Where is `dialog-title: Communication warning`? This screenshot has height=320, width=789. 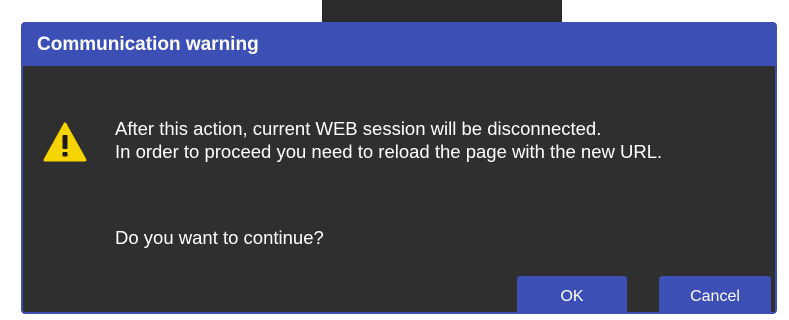
dialog-title: Communication warning is located at coordinates (148, 44).